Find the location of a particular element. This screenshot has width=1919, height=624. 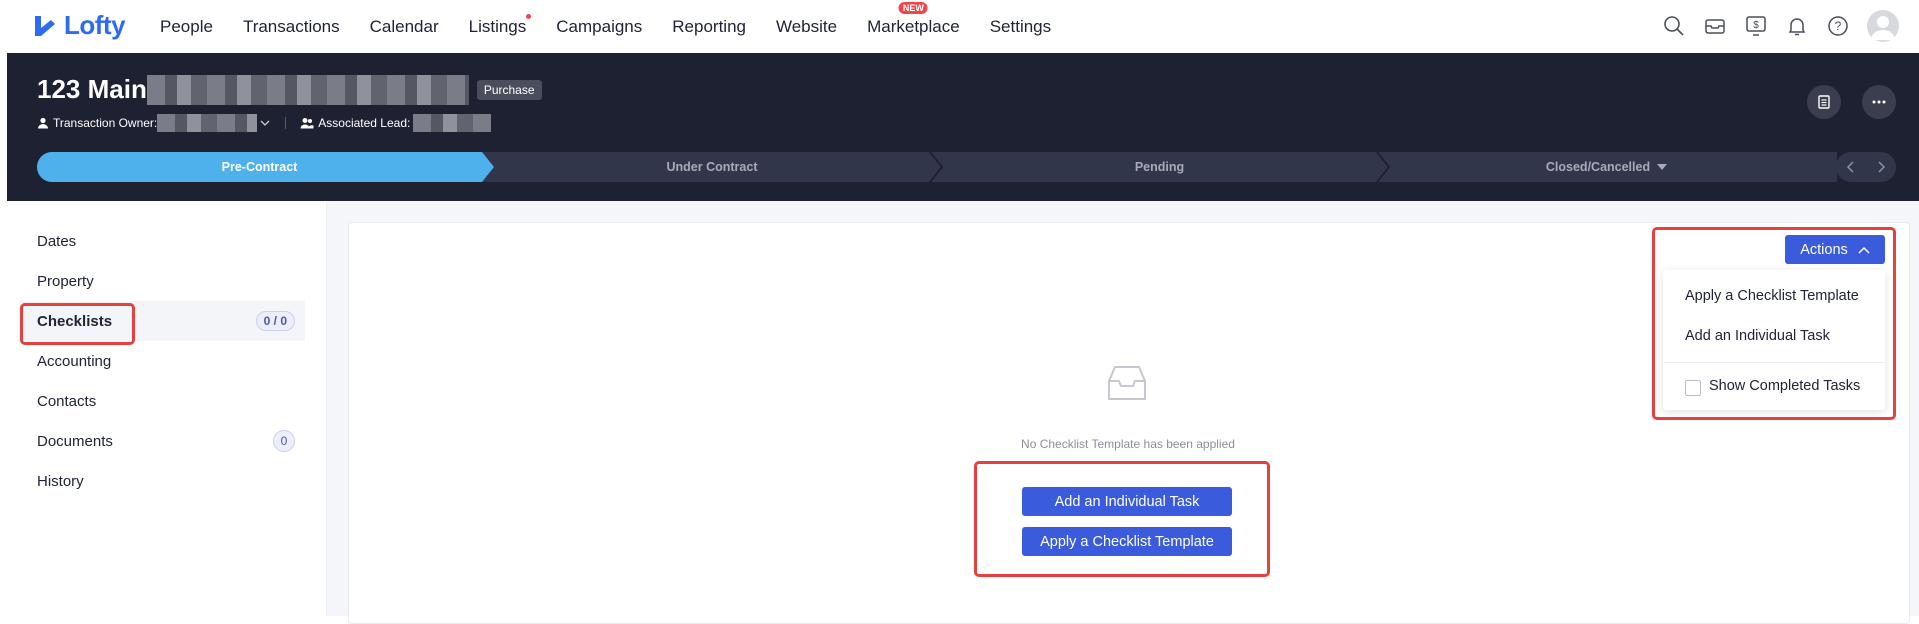

sidebar-item-label: Contacts is located at coordinates (67, 401).